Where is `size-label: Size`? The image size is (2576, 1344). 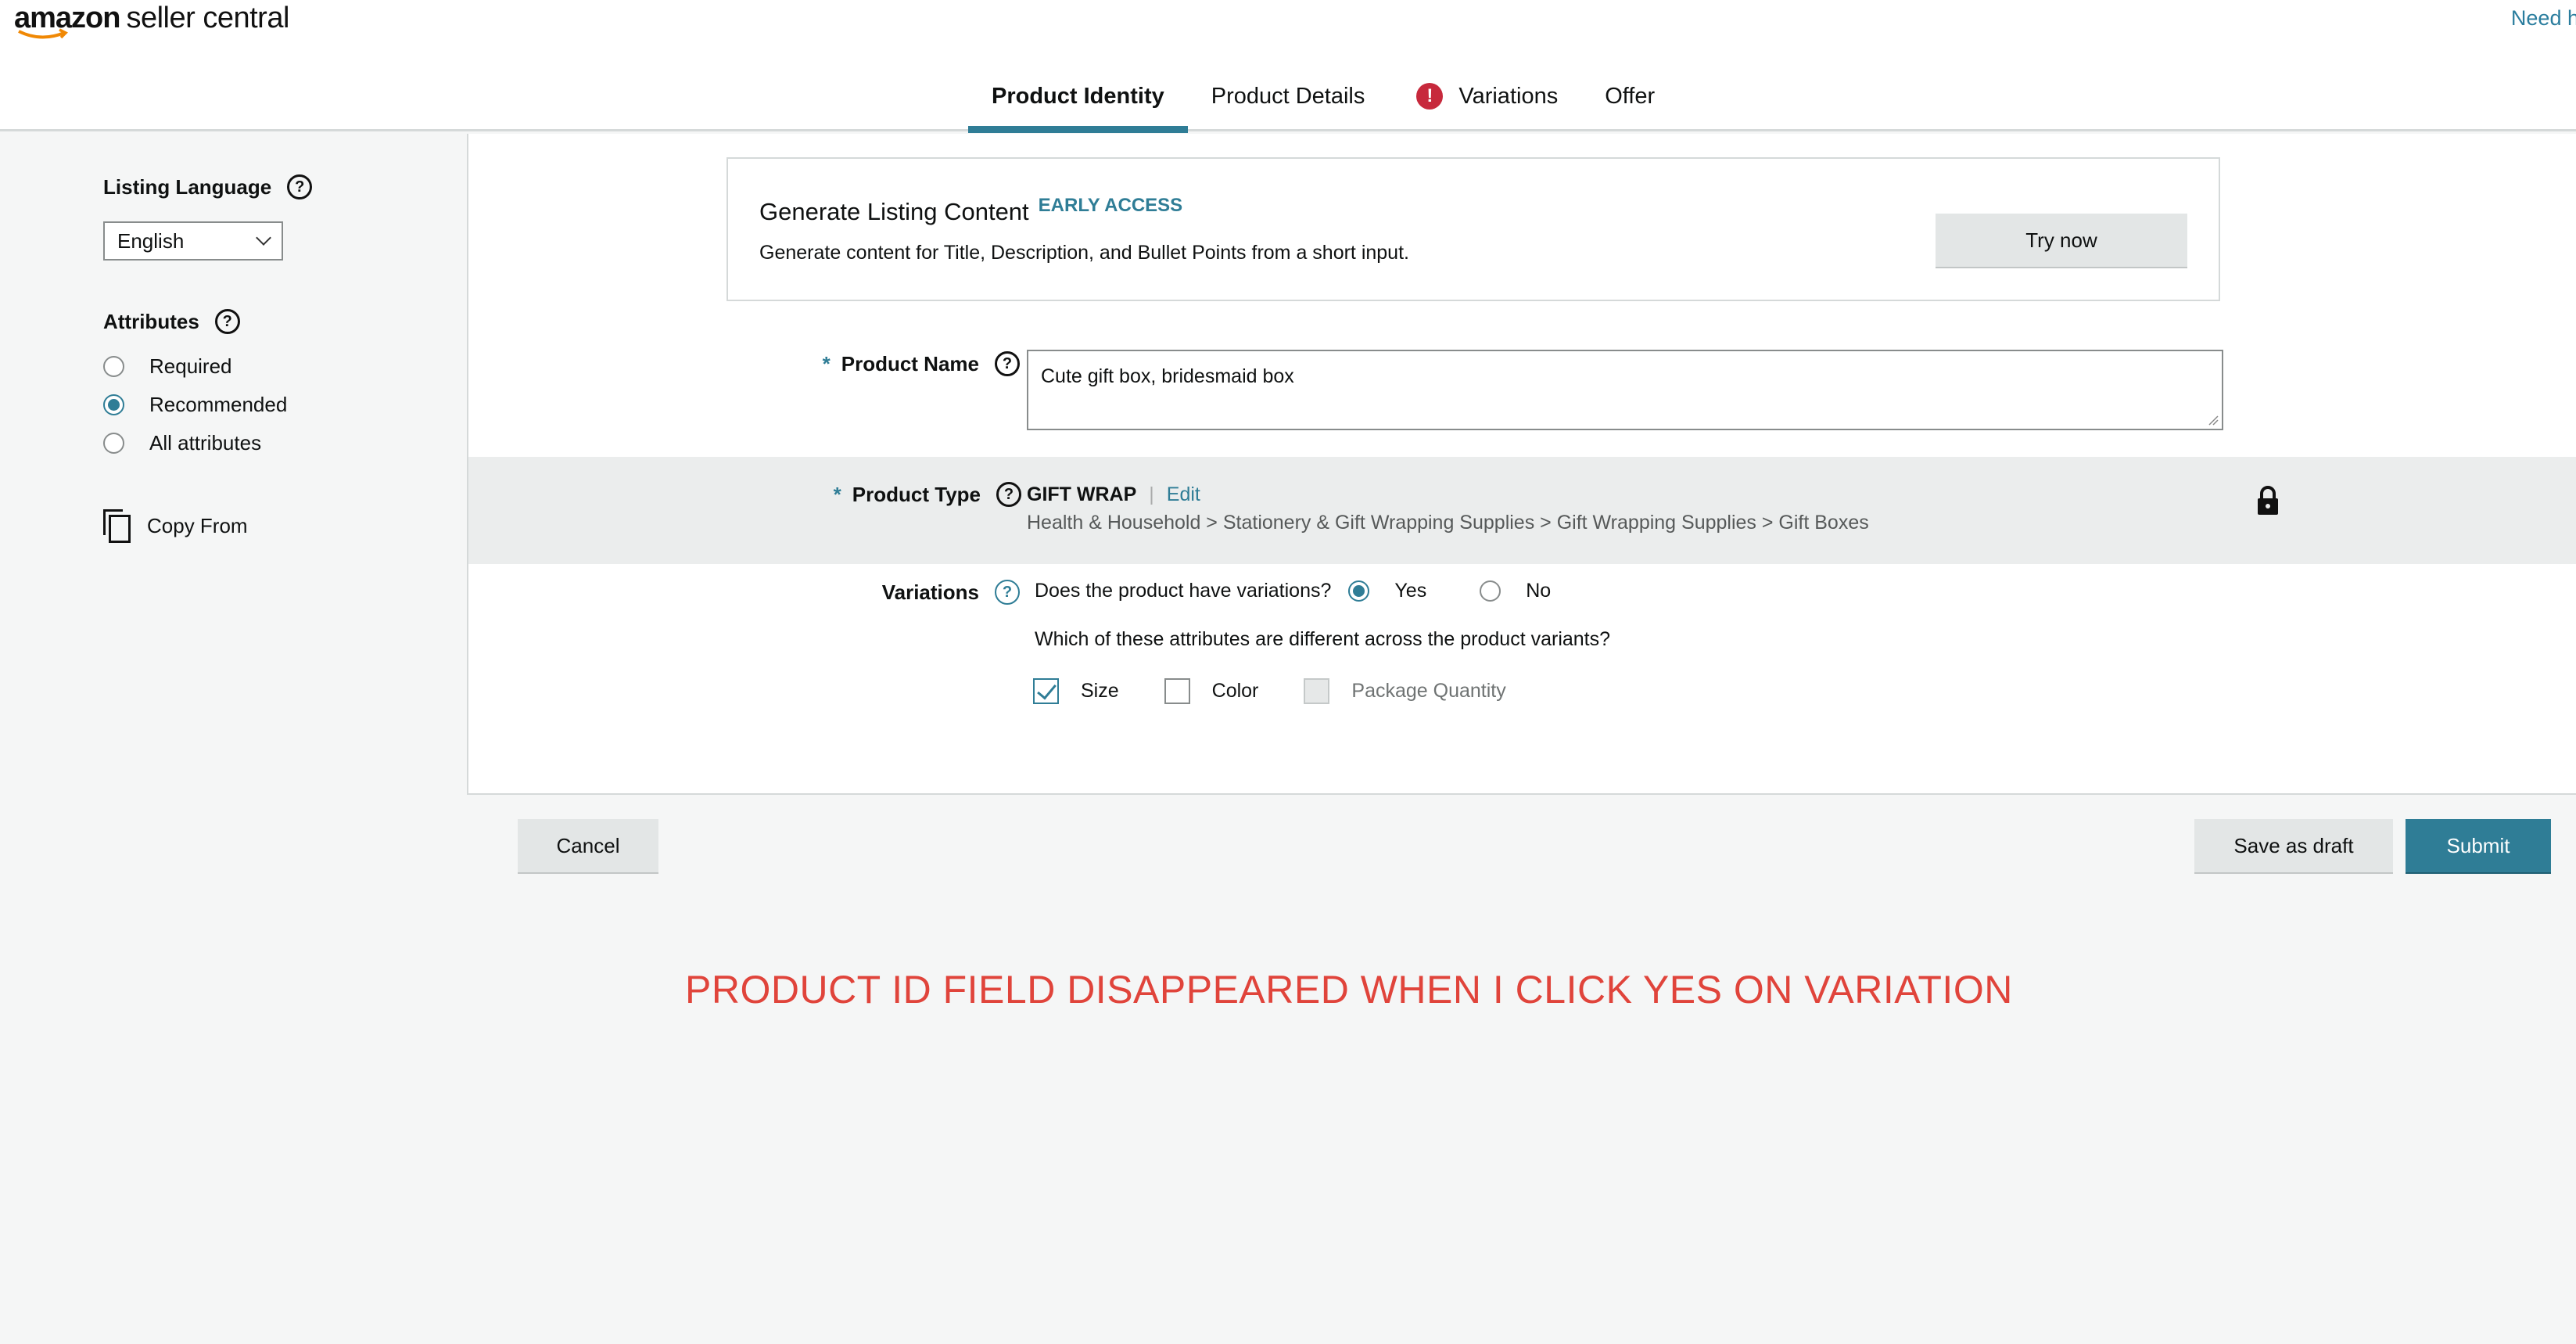
size-label: Size is located at coordinates (1100, 691).